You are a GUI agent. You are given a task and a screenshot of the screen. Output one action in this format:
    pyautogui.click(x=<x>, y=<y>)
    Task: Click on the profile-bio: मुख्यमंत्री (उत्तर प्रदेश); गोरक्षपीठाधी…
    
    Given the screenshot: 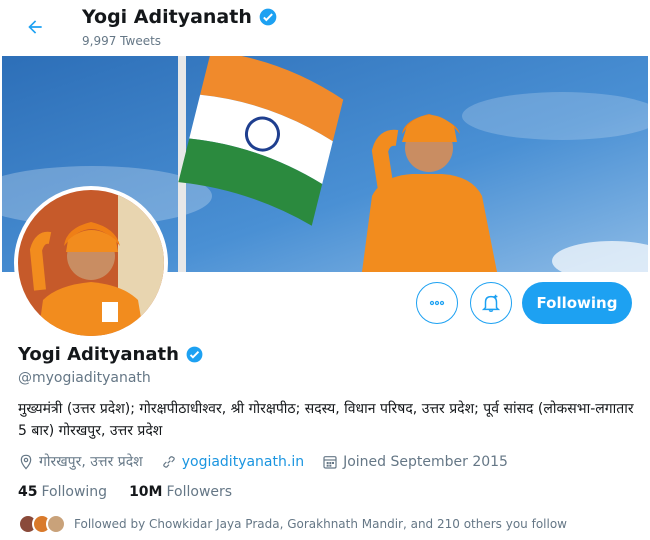 What is the action you would take?
    pyautogui.click(x=326, y=420)
    